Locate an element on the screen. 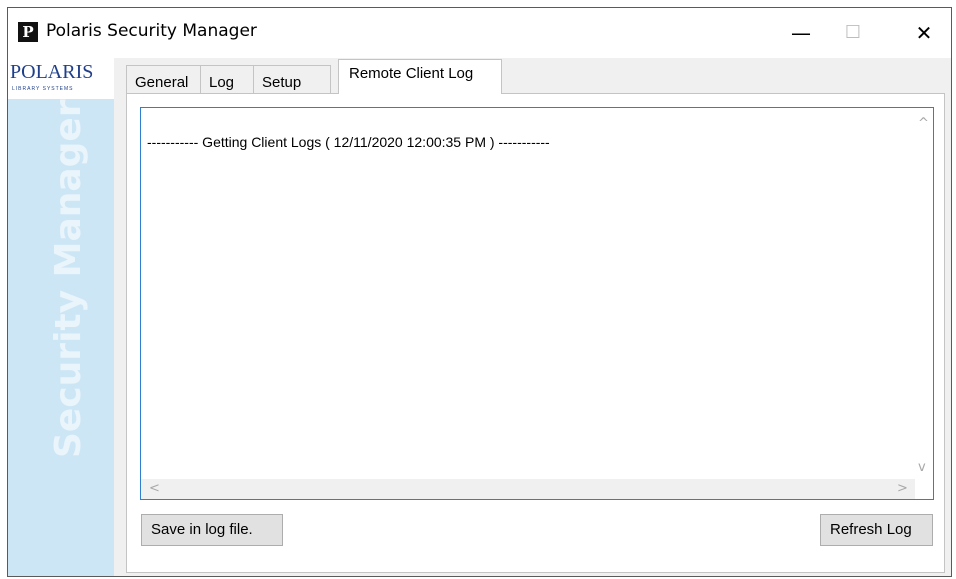 The image size is (956, 579). title-bar: P Polaris Security Manager — ☐ ✕ is located at coordinates (479, 33).